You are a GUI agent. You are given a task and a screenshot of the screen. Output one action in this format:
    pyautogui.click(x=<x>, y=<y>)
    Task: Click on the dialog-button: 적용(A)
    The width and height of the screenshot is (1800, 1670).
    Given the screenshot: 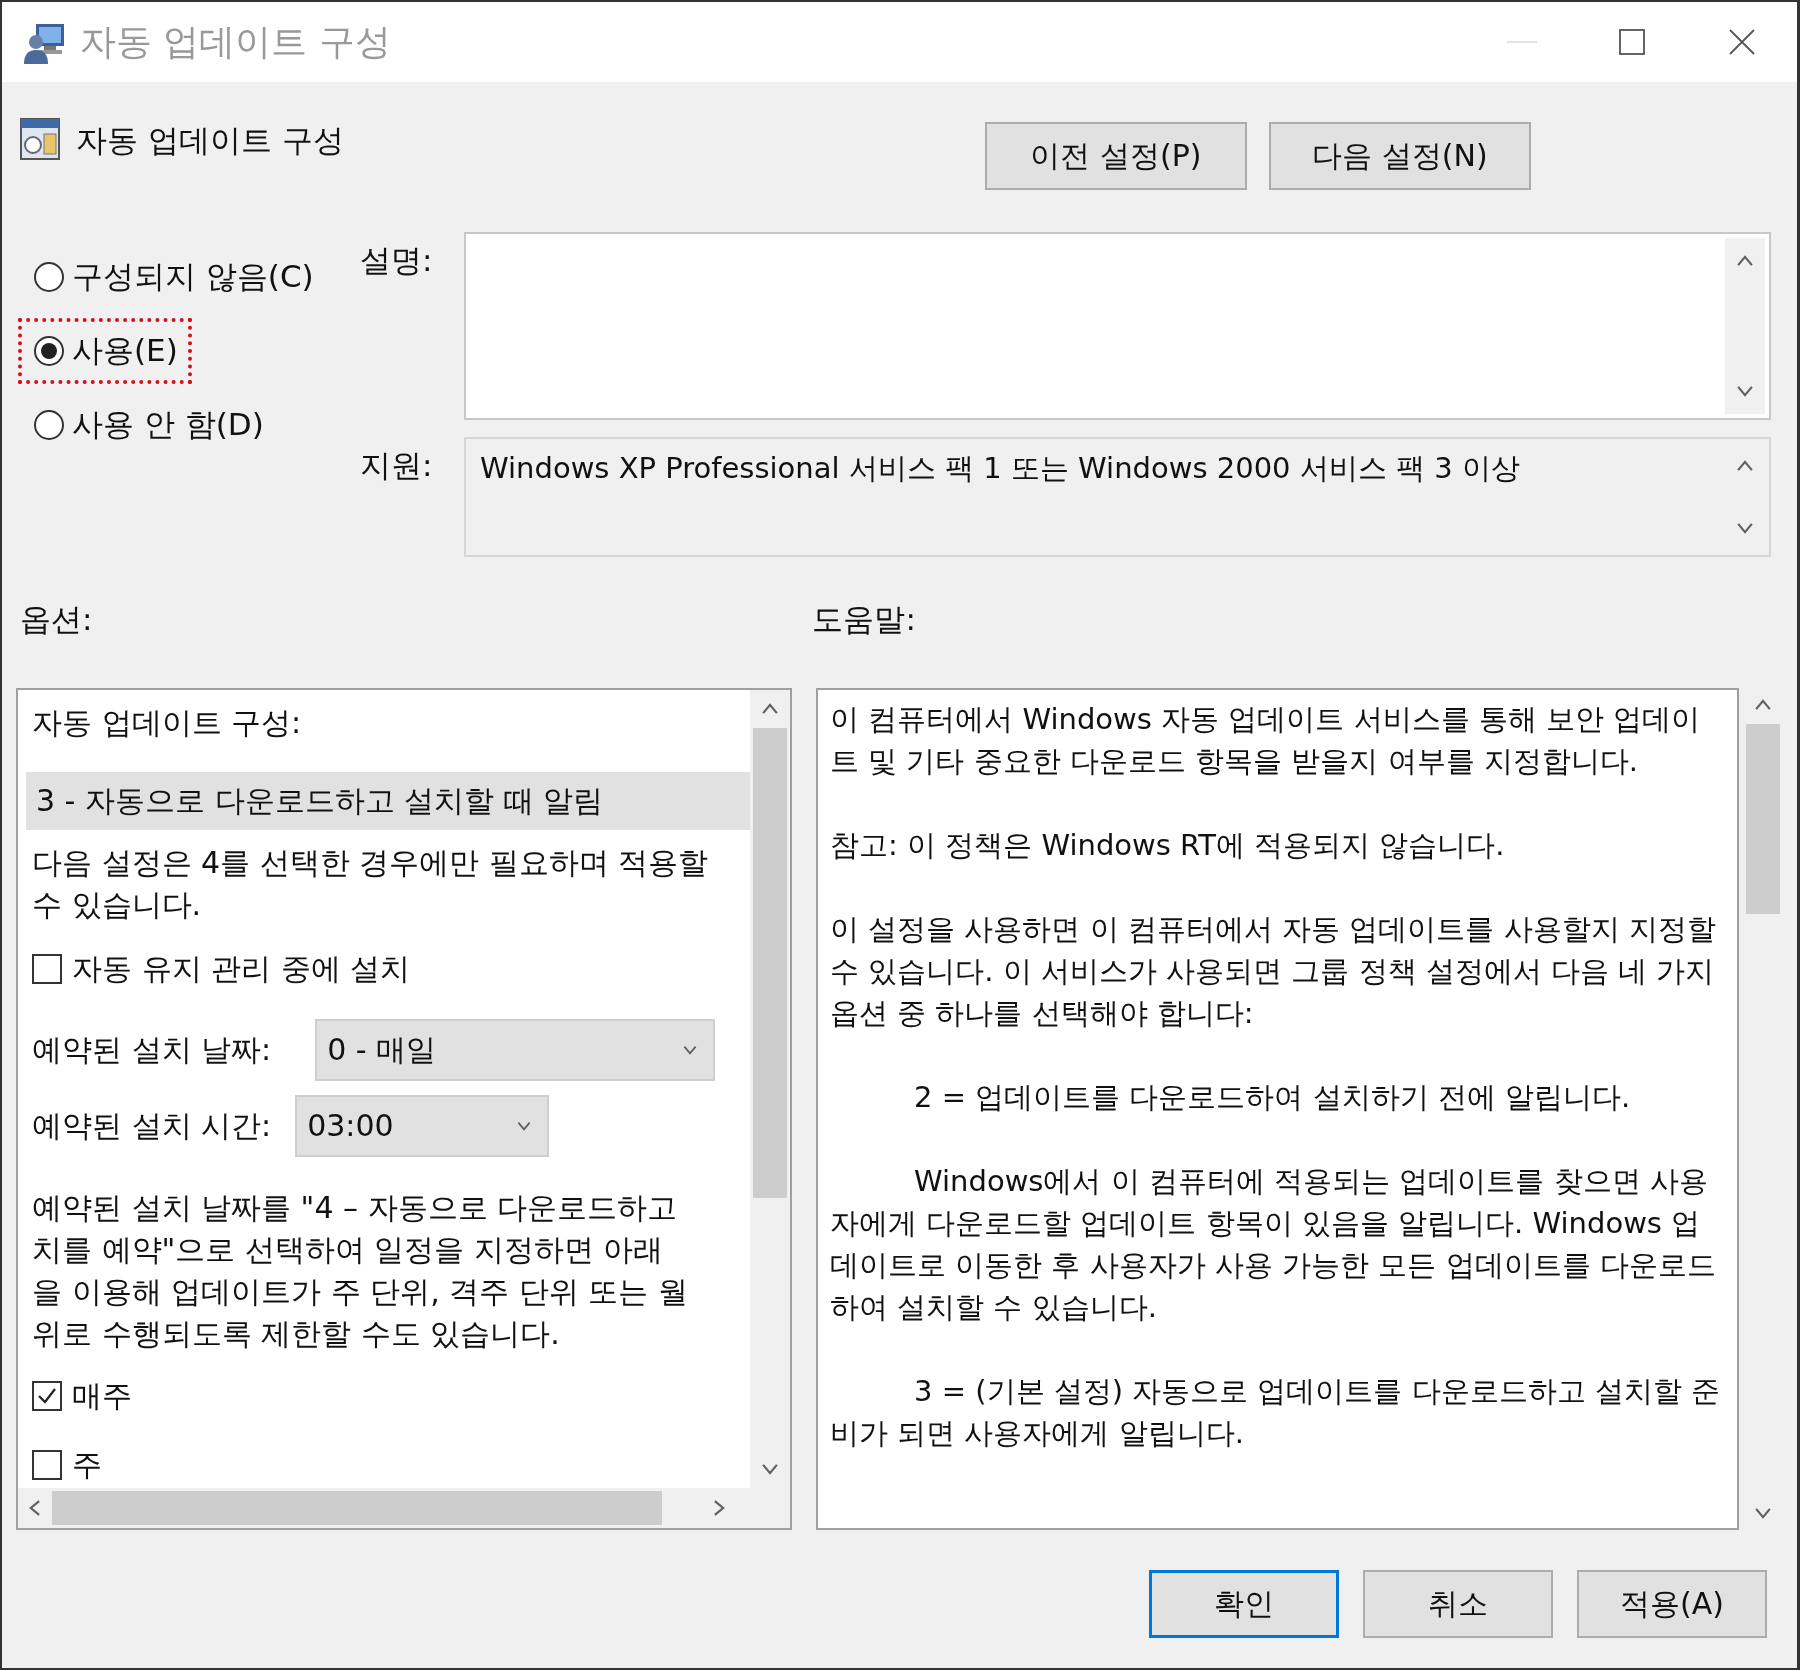 What is the action you would take?
    pyautogui.click(x=1672, y=1604)
    